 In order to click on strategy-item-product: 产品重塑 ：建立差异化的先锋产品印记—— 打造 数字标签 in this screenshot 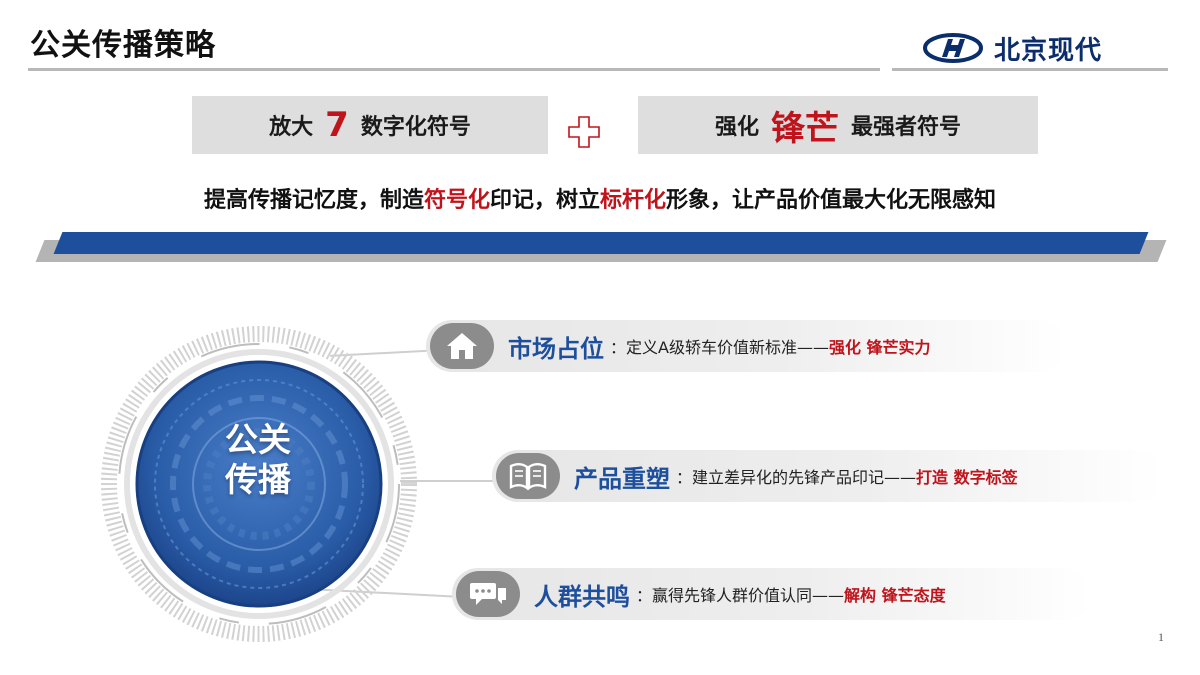, I will do `click(827, 476)`.